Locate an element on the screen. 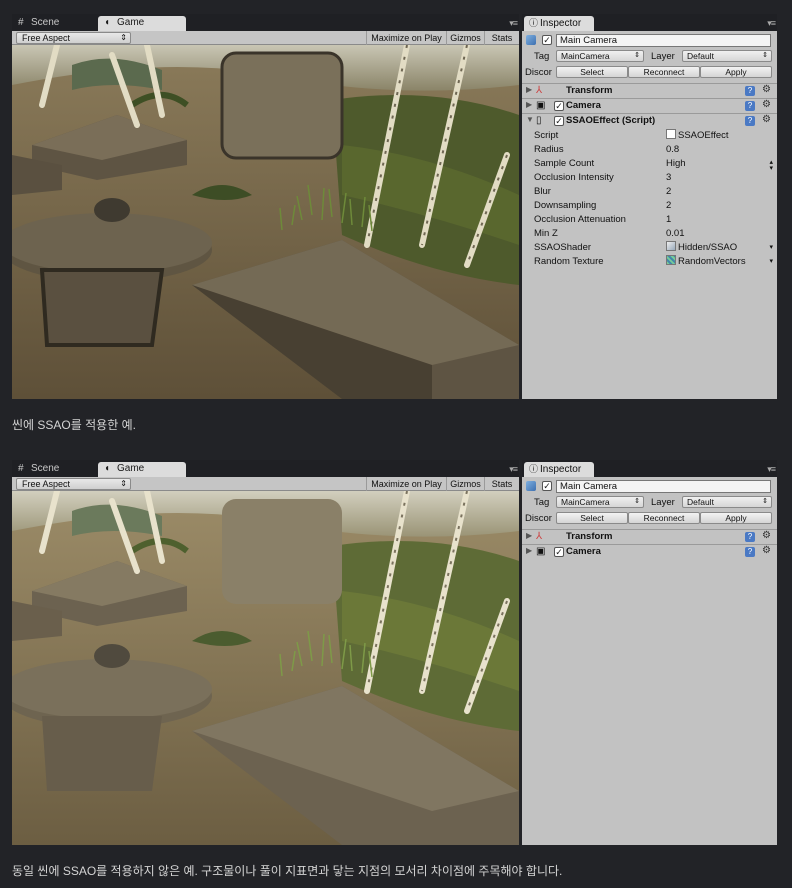 The height and width of the screenshot is (888, 792). object-header-row: ✓ Main Camera is located at coordinates (649, 486).